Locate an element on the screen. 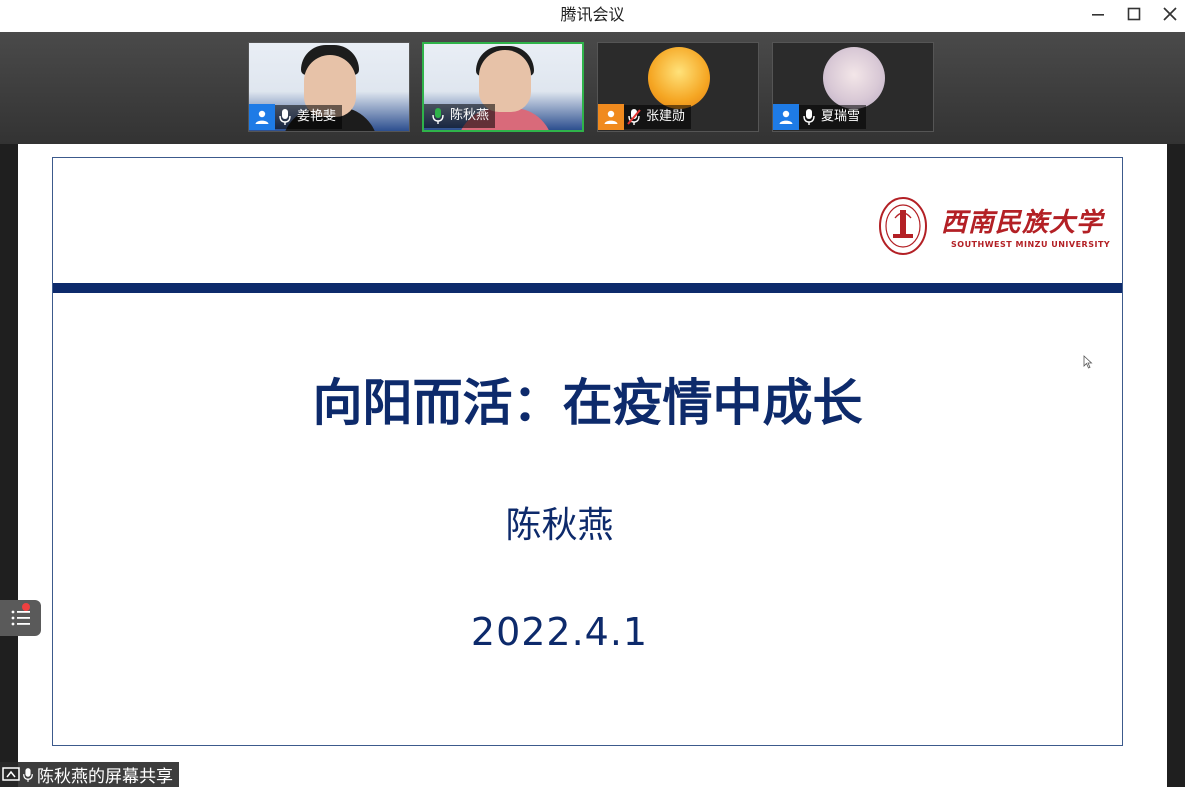 This screenshot has height=787, width=1185. share-badge-label: 陈秋燕的屏幕共享 is located at coordinates (105, 777).